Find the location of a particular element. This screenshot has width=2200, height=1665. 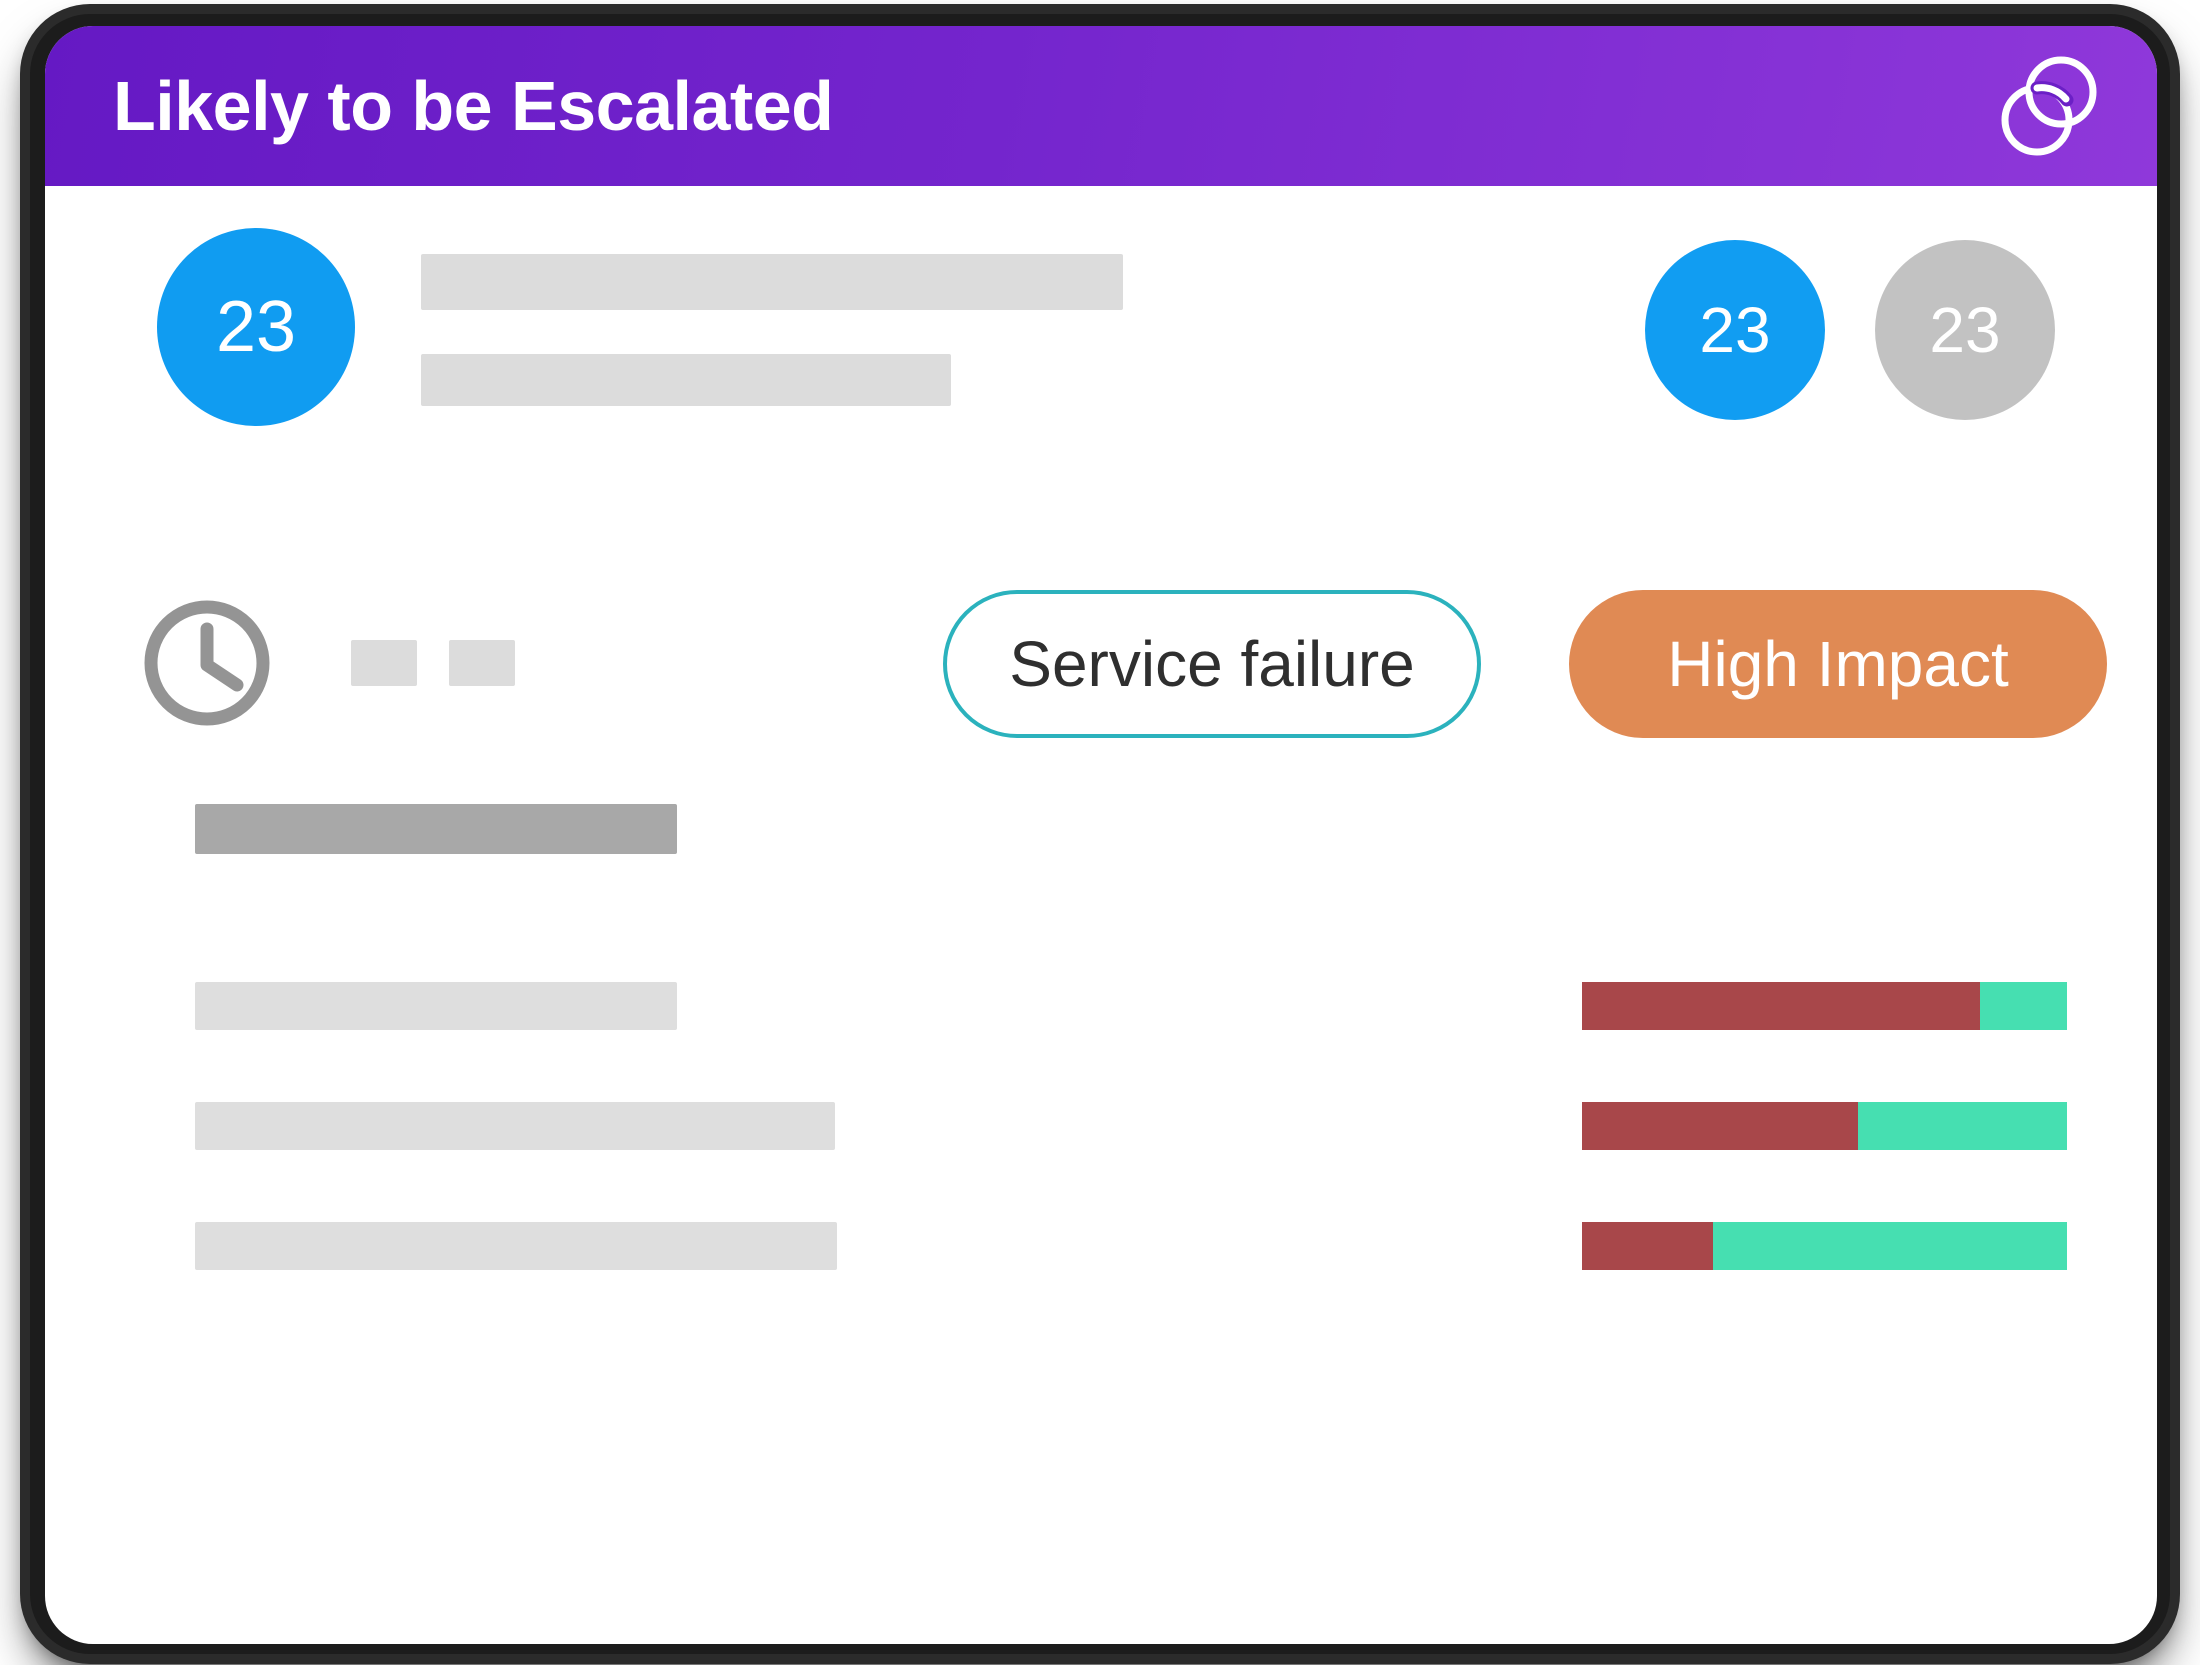

count-badge-secondary: 23 is located at coordinates (1965, 330).